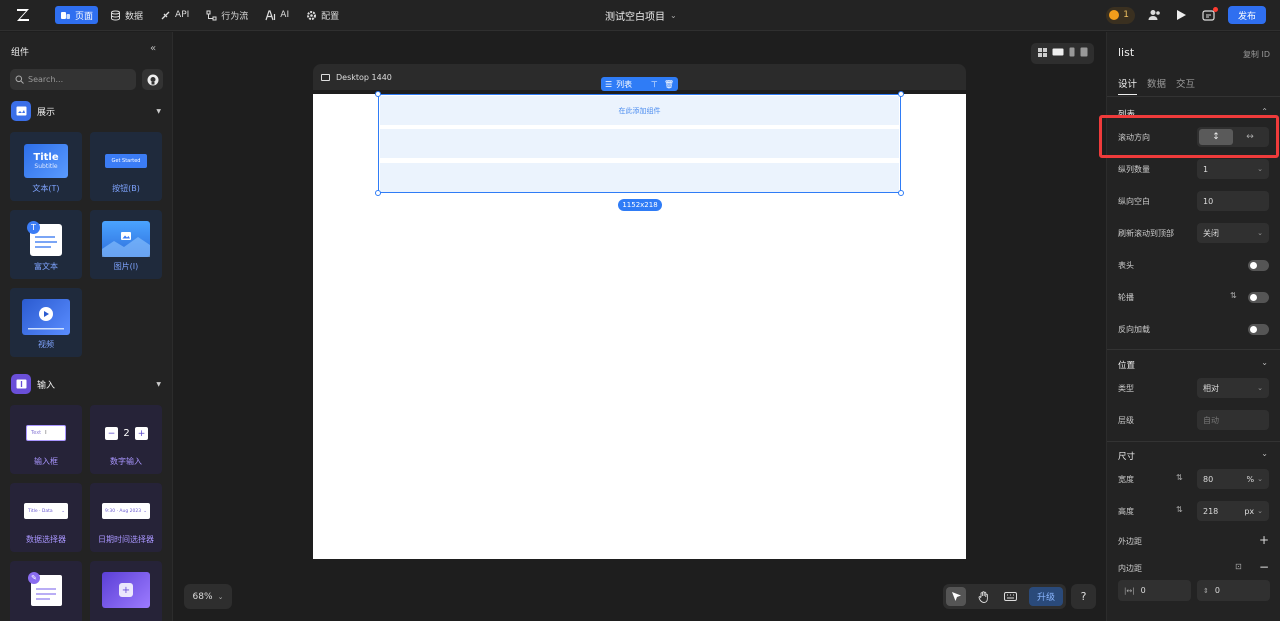 This screenshot has height=621, width=1280. Describe the element at coordinates (1181, 15) in the screenshot. I see `play-icon` at that location.